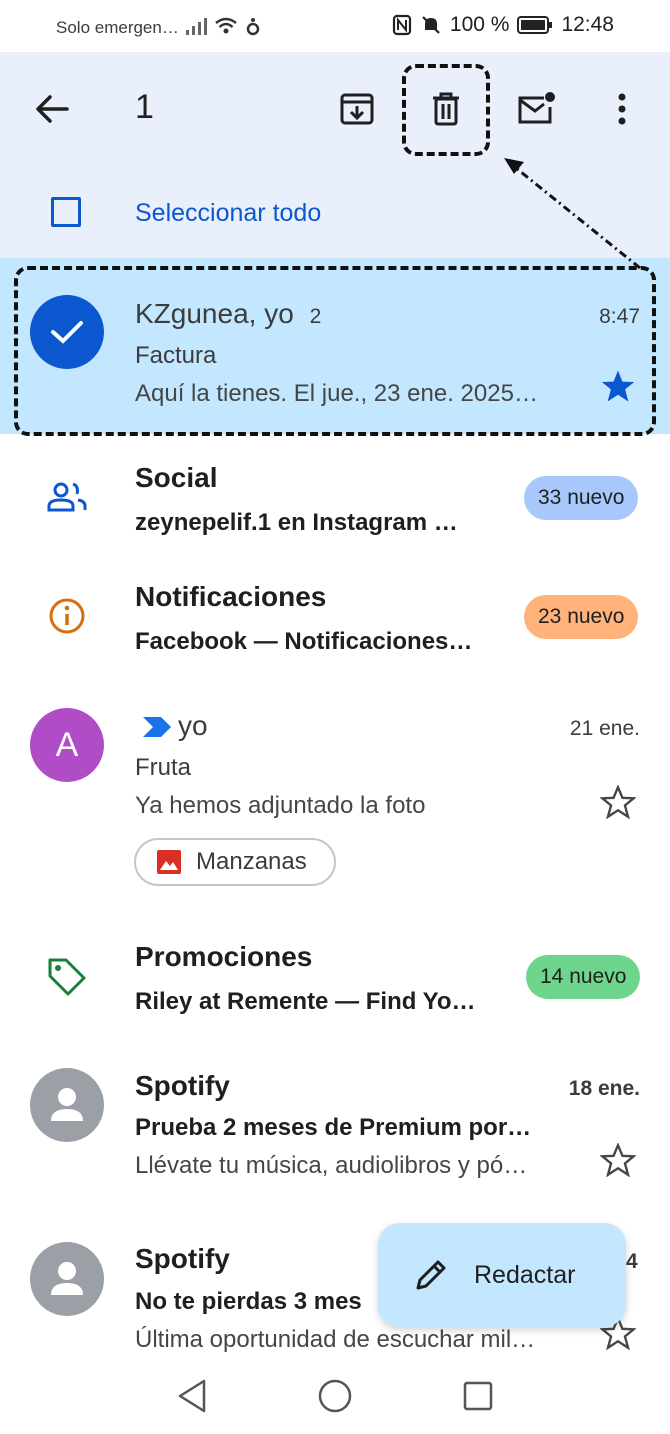 The width and height of the screenshot is (670, 1434). Describe the element at coordinates (66, 212) in the screenshot. I see `select-all-checkbox` at that location.